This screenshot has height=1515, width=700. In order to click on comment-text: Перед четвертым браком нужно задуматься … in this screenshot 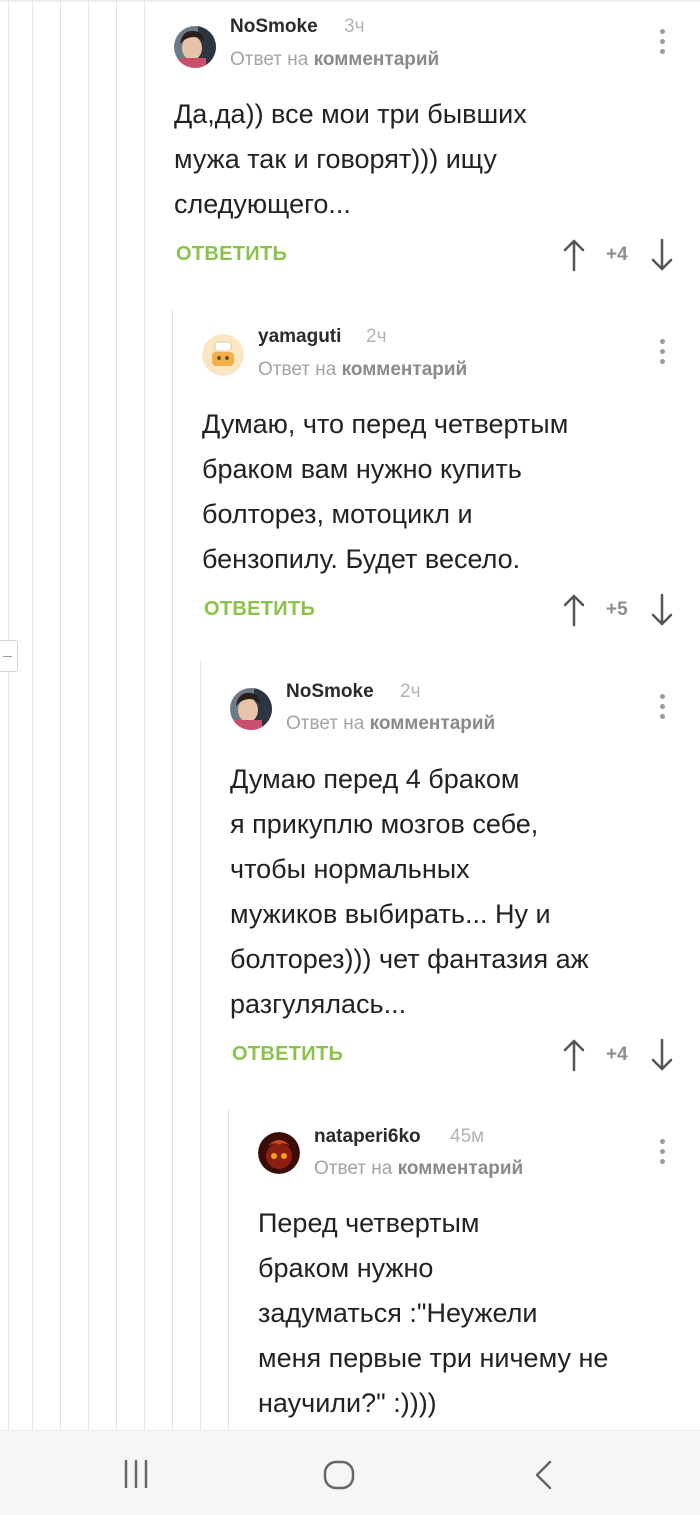, I will do `click(433, 1313)`.